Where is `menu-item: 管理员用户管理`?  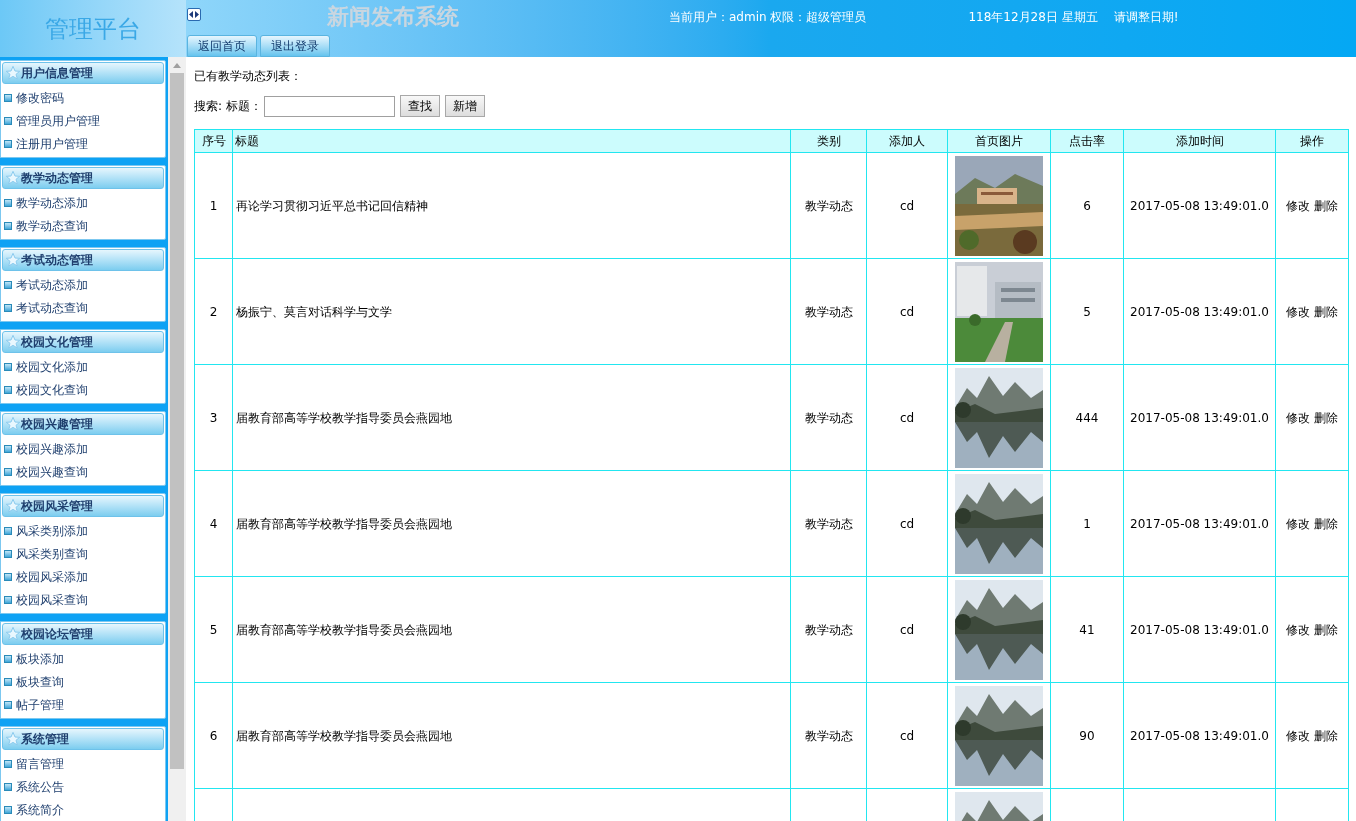
menu-item: 管理员用户管理 is located at coordinates (58, 120).